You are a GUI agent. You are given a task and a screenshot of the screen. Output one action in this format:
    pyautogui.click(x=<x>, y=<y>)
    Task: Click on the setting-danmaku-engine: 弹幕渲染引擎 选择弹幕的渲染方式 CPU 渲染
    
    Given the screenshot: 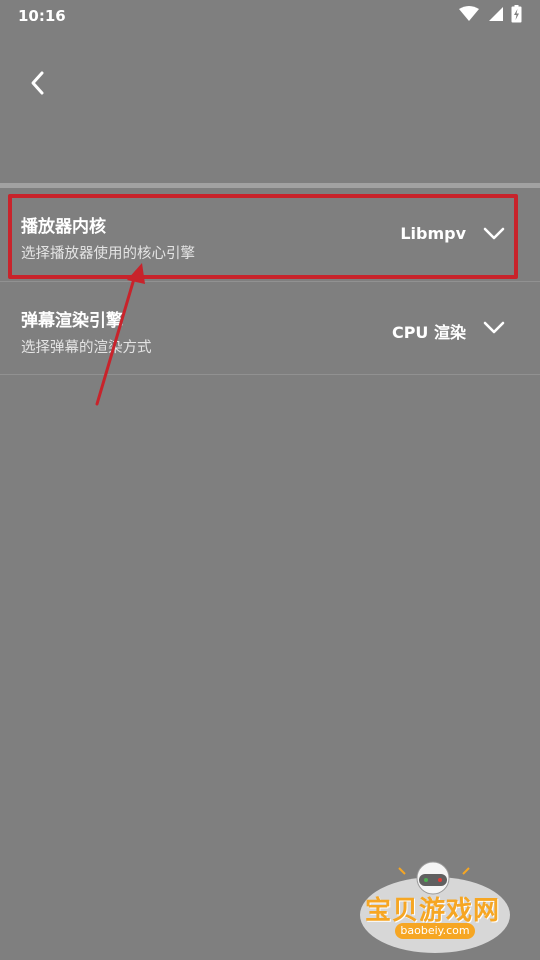 What is the action you would take?
    pyautogui.click(x=270, y=328)
    